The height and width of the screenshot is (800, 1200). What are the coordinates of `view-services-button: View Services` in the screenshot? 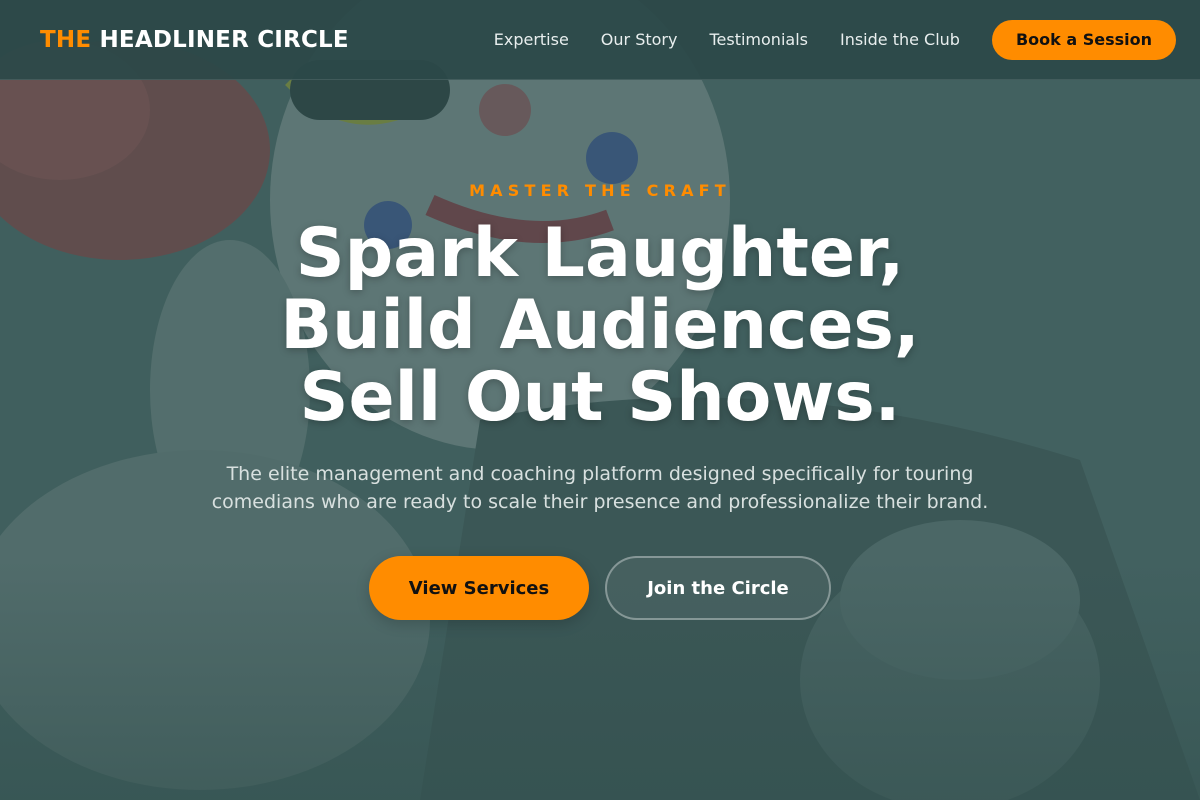 It's located at (479, 588).